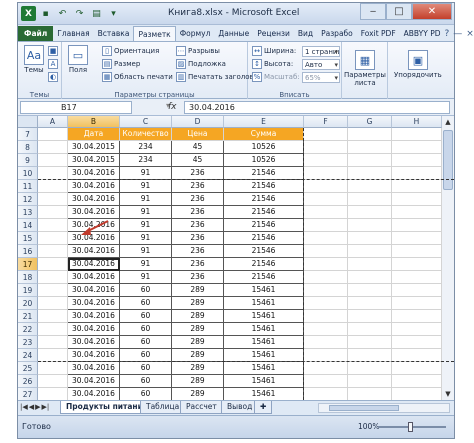 Image resolution: width=474 pixels, height=443 pixels. What do you see at coordinates (53, 51) in the screenshot?
I see `colors-icon: ■` at bounding box center [53, 51].